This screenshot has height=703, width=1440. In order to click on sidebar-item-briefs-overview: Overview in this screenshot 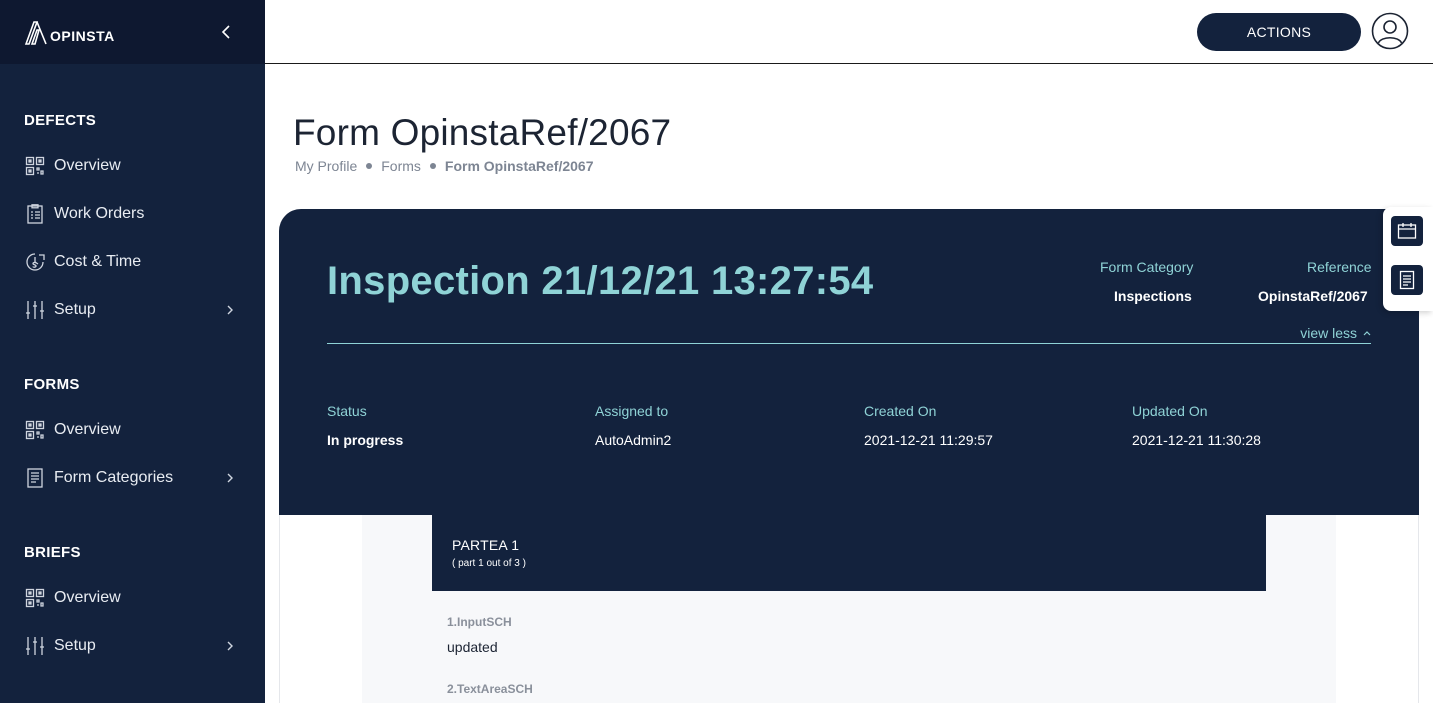, I will do `click(134, 598)`.